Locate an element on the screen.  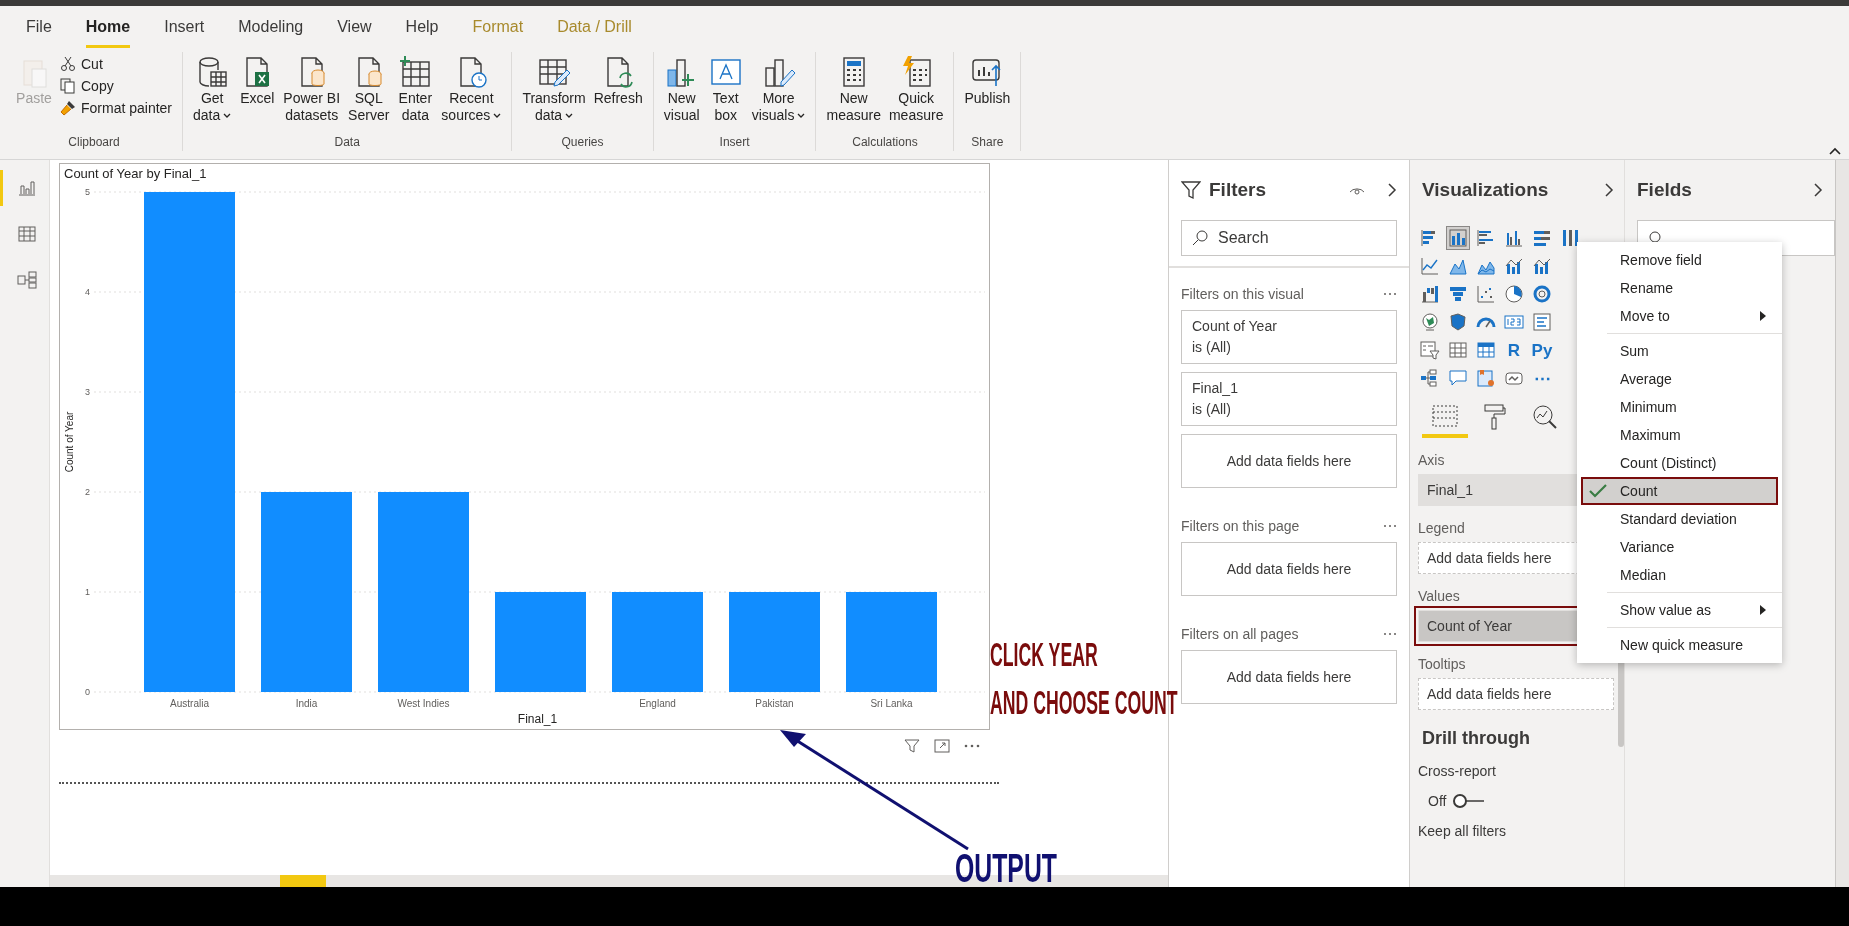
well-label: Values is located at coordinates (1439, 596).